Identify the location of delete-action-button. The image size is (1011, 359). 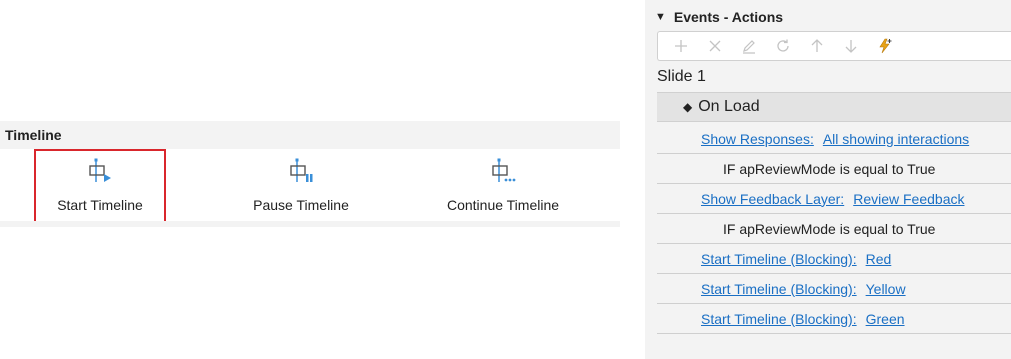
(715, 46).